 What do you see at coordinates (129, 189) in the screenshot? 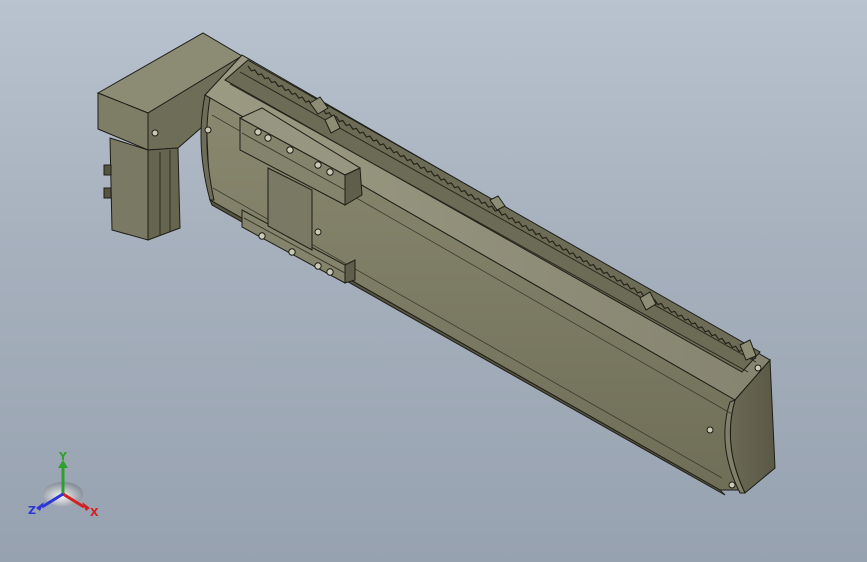
I see `motor-body-front` at bounding box center [129, 189].